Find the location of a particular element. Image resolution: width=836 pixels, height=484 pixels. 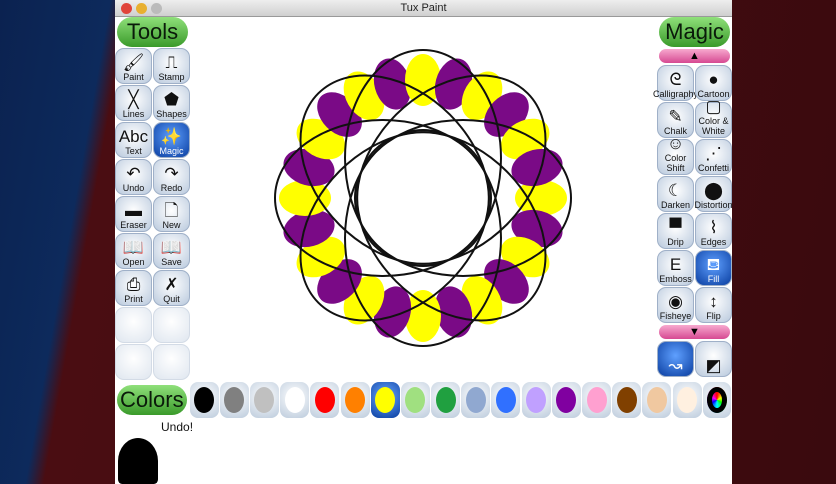

magic-button-drip: ▀ Drip is located at coordinates (675, 231).